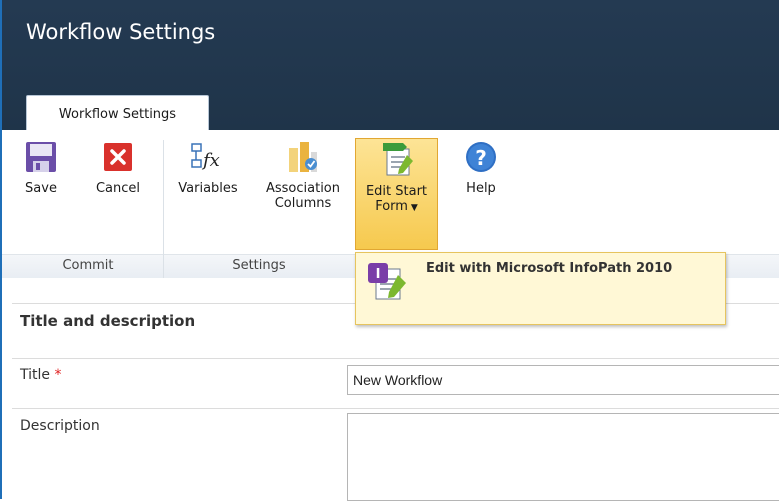  I want to click on description-field-label: Description, so click(60, 426).